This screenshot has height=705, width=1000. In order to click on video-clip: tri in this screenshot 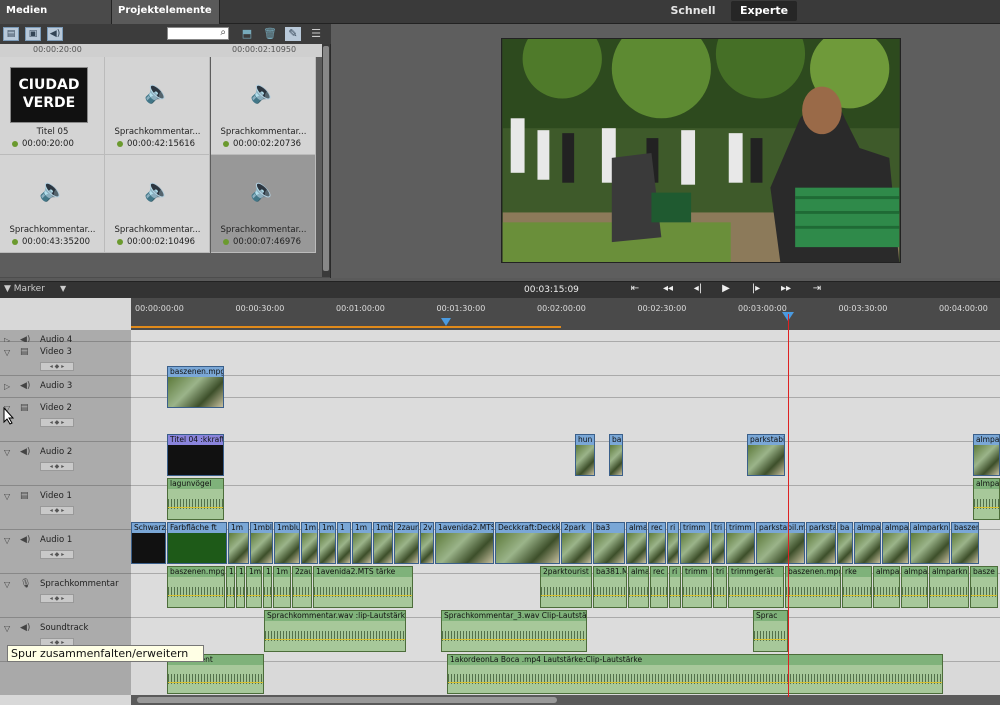, I will do `click(718, 543)`.